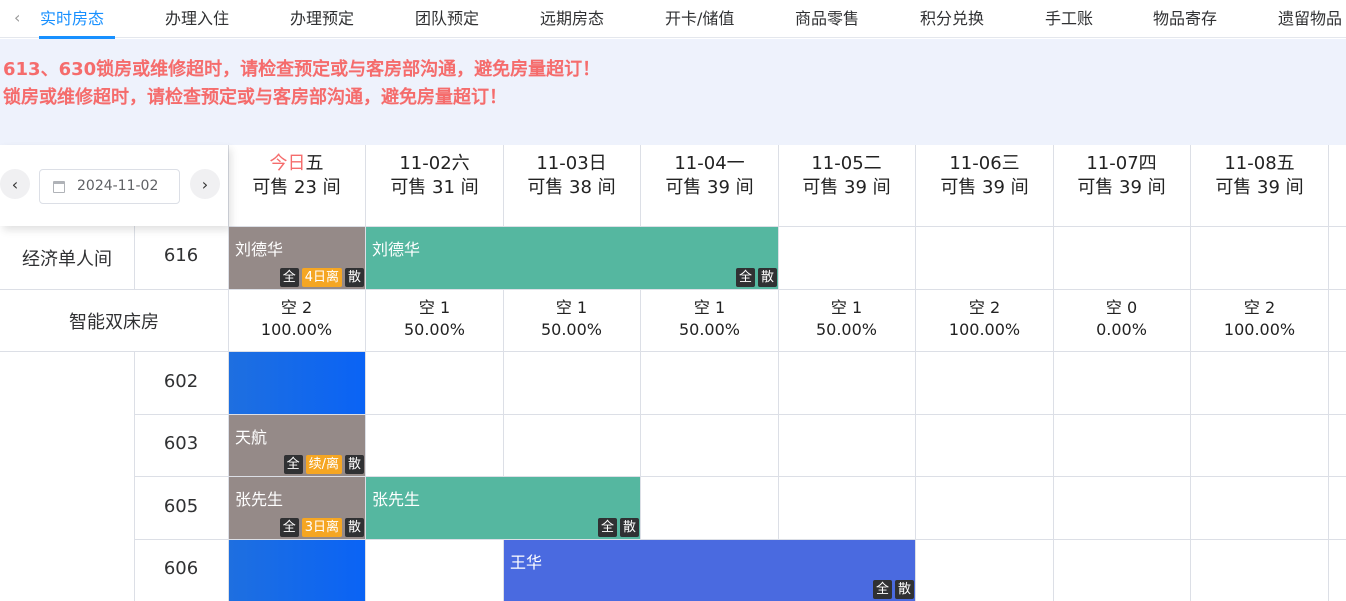  I want to click on tab-lost-found: 遗留物品, so click(1310, 17).